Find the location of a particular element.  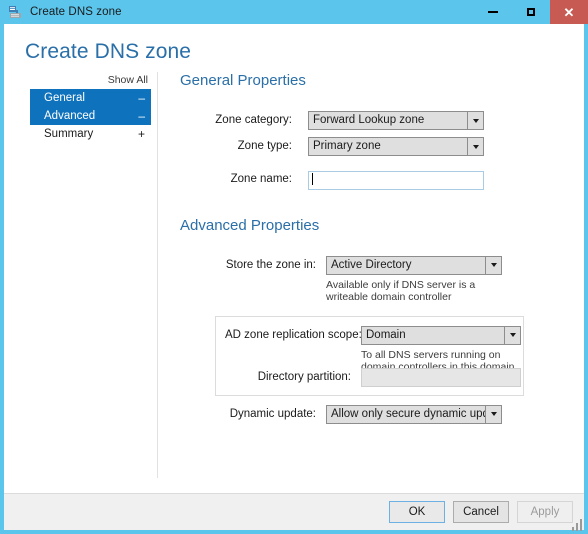

ad-replication-scope-label: AD zone replication scope: is located at coordinates (293, 334).